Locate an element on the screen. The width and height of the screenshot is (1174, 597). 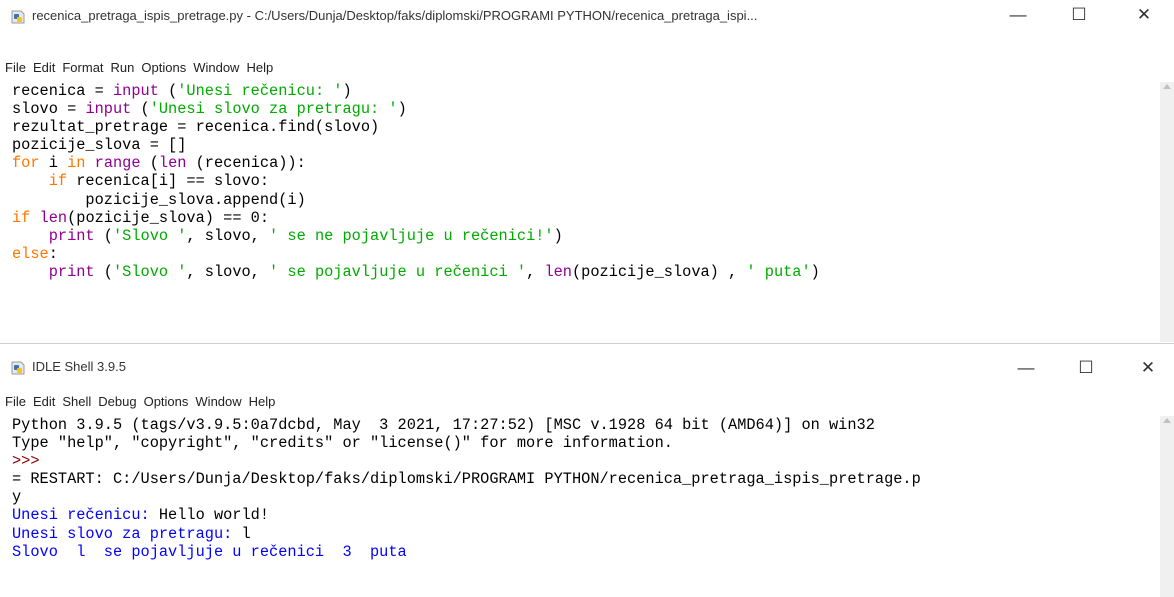
shell-menu-file: File is located at coordinates (15, 402).